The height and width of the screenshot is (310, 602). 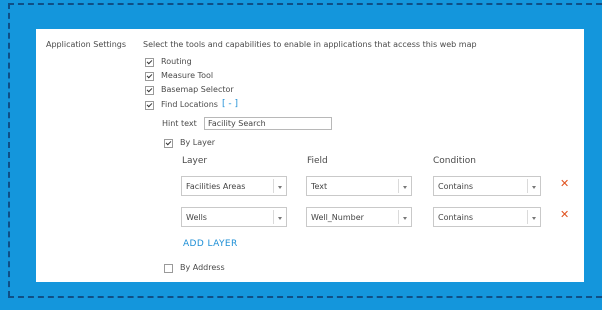 What do you see at coordinates (149, 90) in the screenshot?
I see `basemap-selector-checkbox` at bounding box center [149, 90].